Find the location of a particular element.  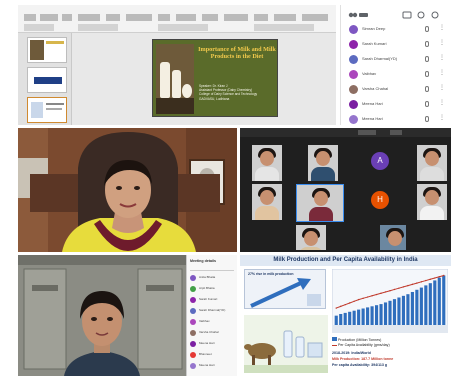

participant-row: Simran Deep ⋮ is located at coordinates (397, 29).